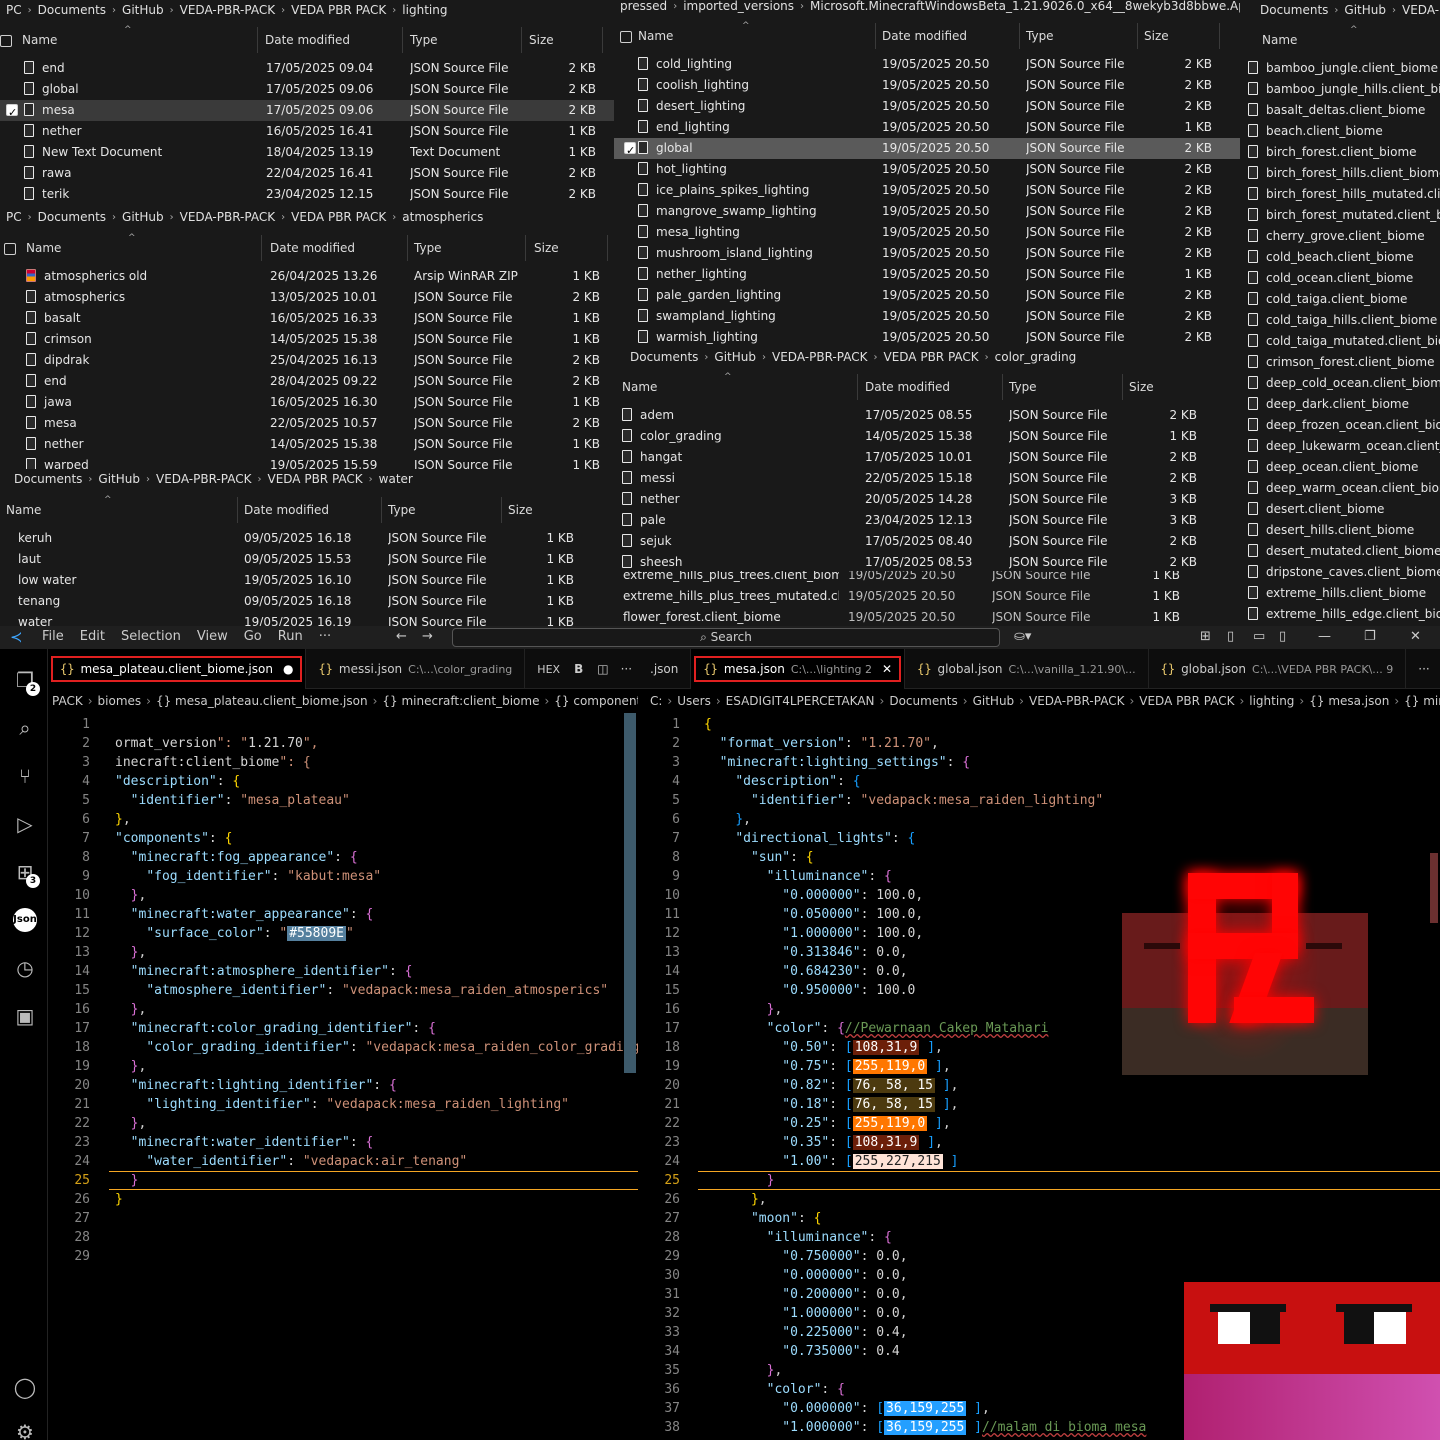 Image resolution: width=1440 pixels, height=1440 pixels. Describe the element at coordinates (726, 637) in the screenshot. I see `command-center-search: ⌕ Search` at that location.